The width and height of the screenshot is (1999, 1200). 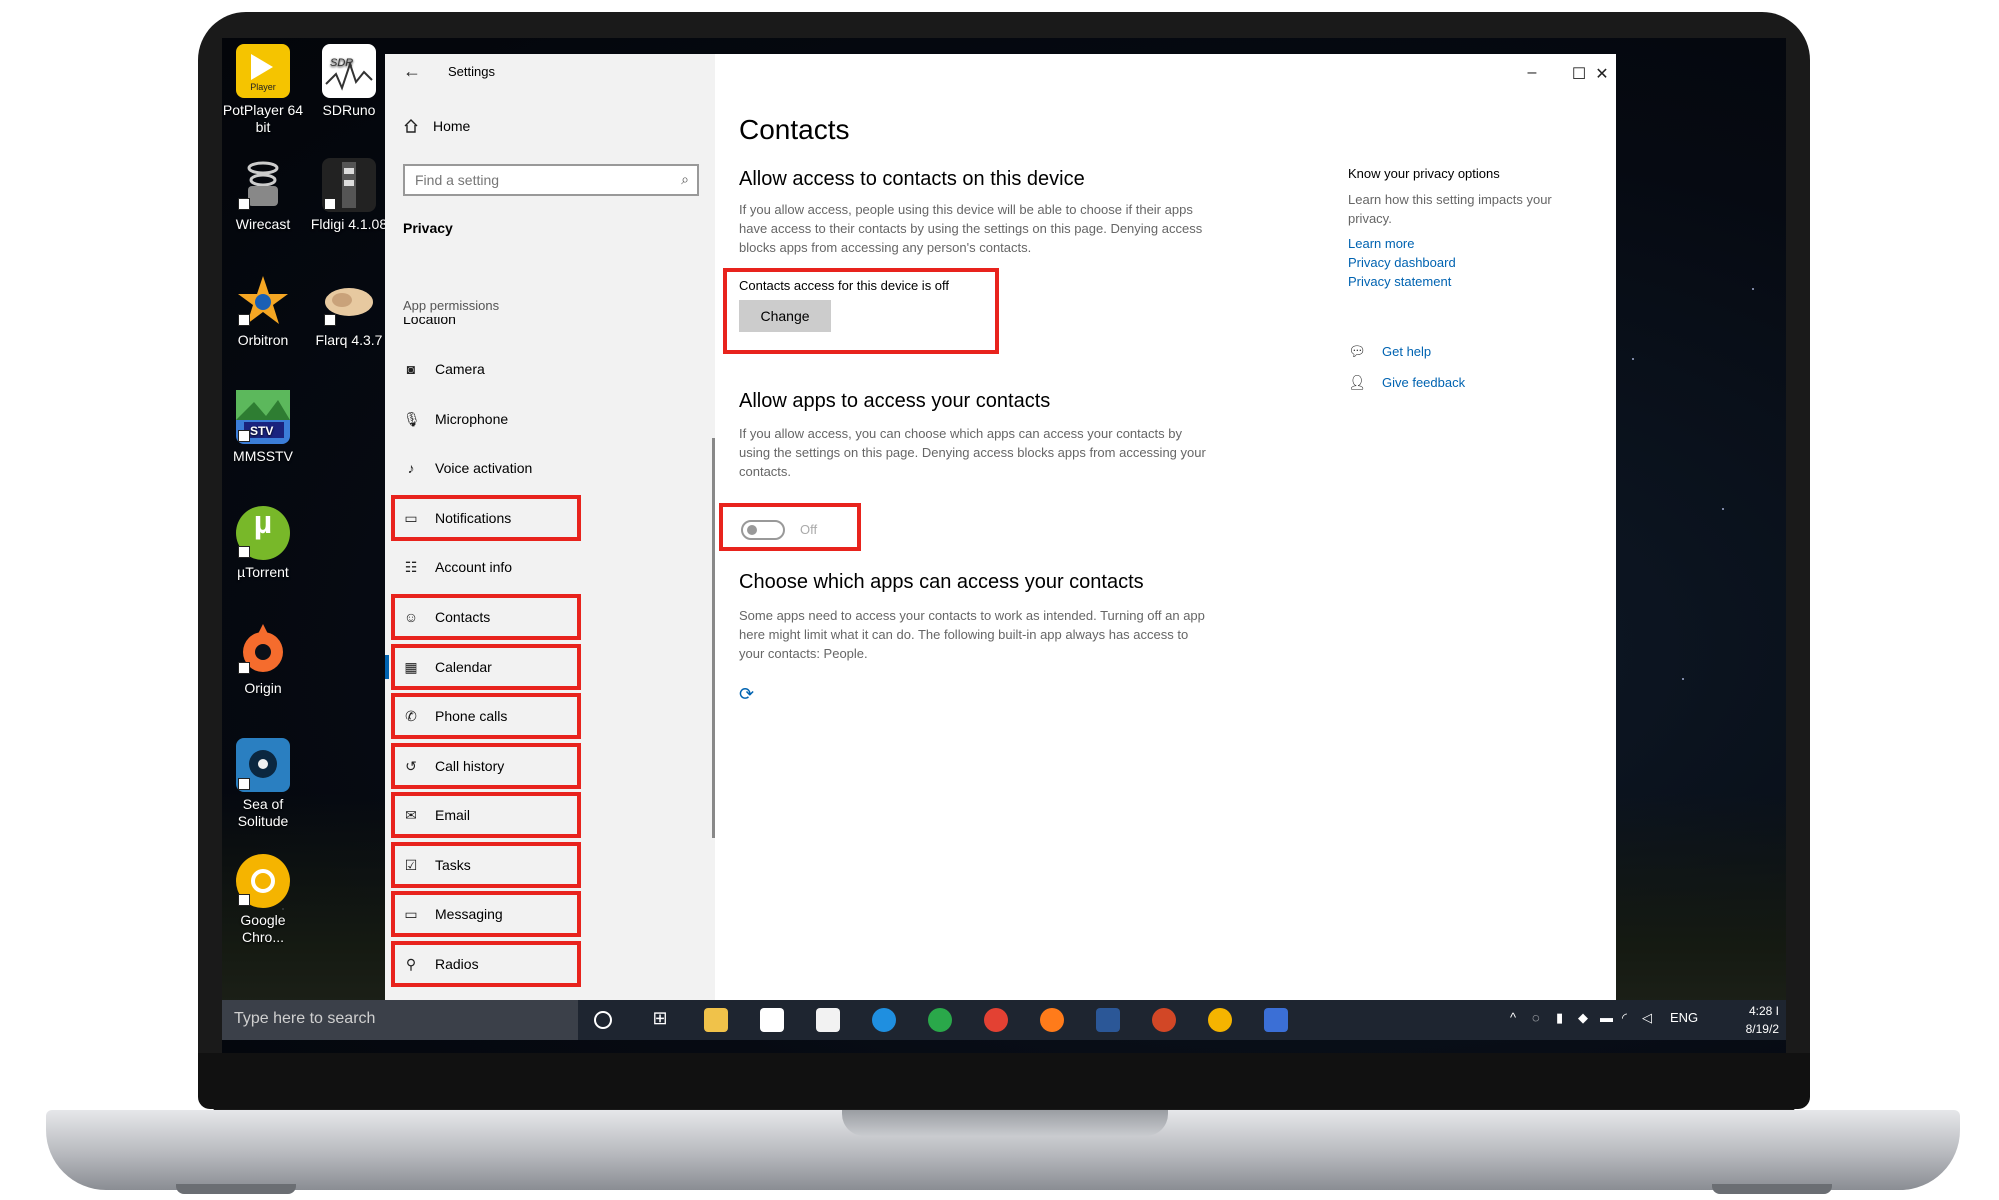 What do you see at coordinates (716, 1020) in the screenshot?
I see `file-explorer-icon` at bounding box center [716, 1020].